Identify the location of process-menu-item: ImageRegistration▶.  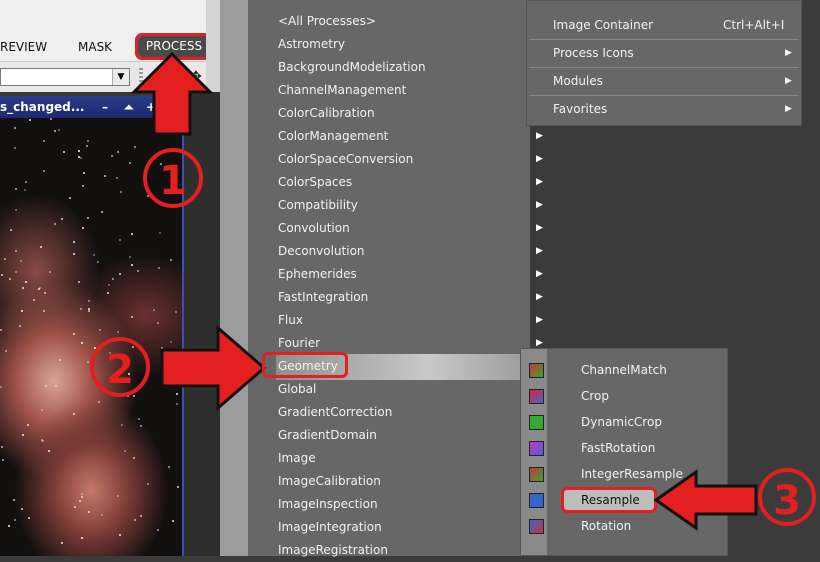
(410, 550).